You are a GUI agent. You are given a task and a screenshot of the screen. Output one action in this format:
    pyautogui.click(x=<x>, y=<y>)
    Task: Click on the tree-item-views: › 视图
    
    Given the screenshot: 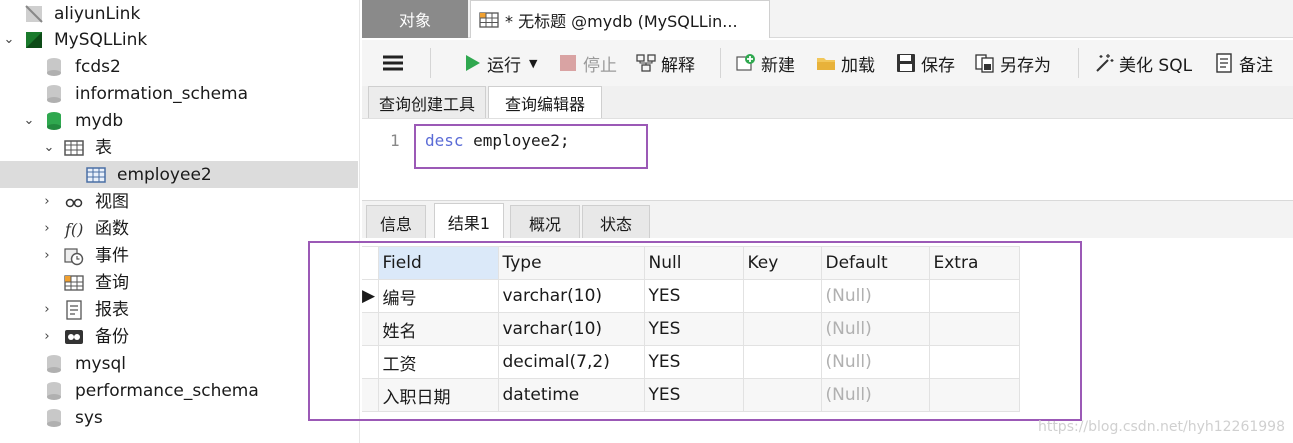 What is the action you would take?
    pyautogui.click(x=179, y=201)
    